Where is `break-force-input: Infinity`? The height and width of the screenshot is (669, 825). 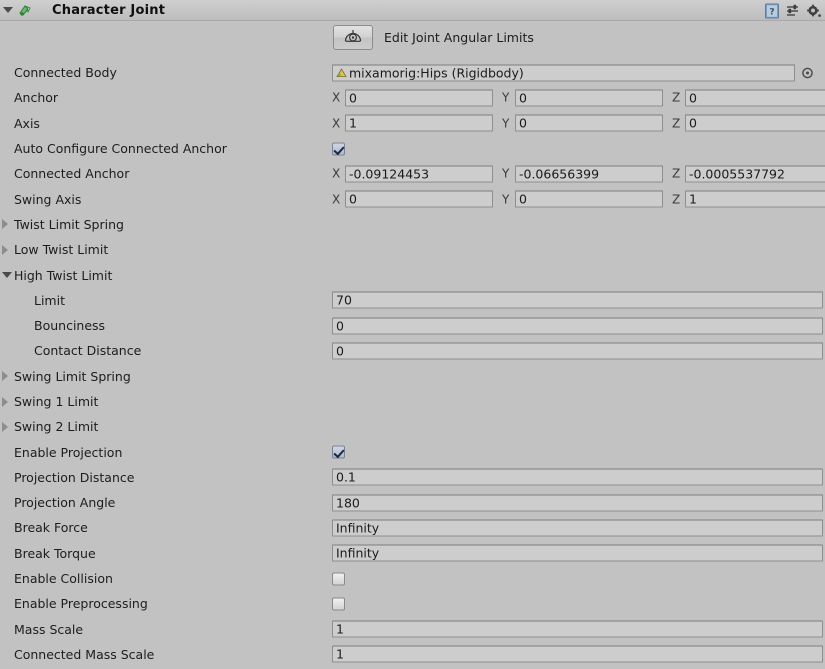 break-force-input: Infinity is located at coordinates (577, 528).